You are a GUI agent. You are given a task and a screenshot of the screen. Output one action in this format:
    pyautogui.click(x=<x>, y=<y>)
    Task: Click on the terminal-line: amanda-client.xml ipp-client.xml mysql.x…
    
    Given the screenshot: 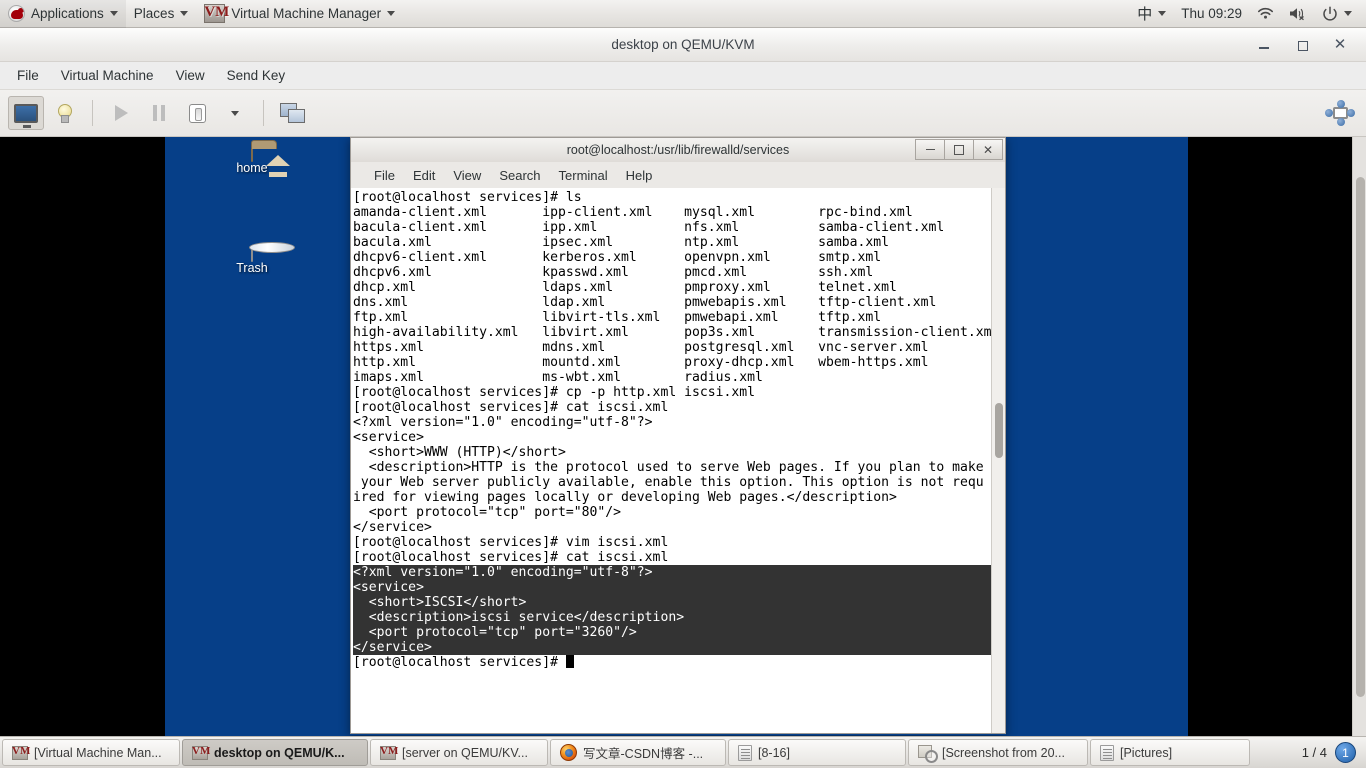 What is the action you would take?
    pyautogui.click(x=633, y=212)
    